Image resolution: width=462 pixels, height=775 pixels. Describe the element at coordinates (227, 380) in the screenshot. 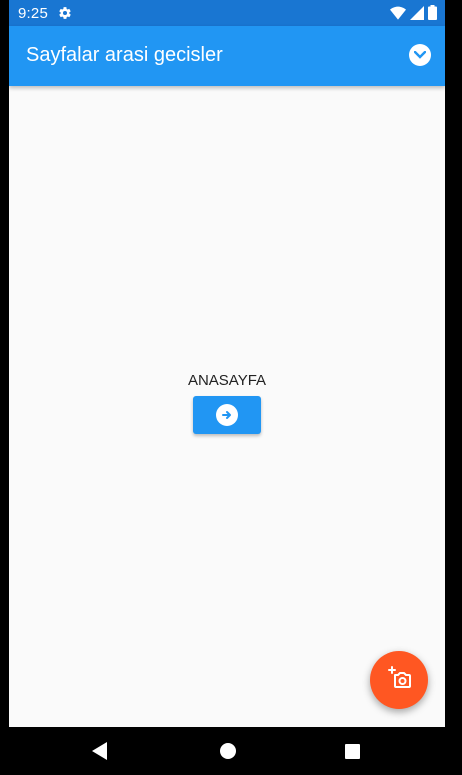

I see `page-label: ANASAYFA` at that location.